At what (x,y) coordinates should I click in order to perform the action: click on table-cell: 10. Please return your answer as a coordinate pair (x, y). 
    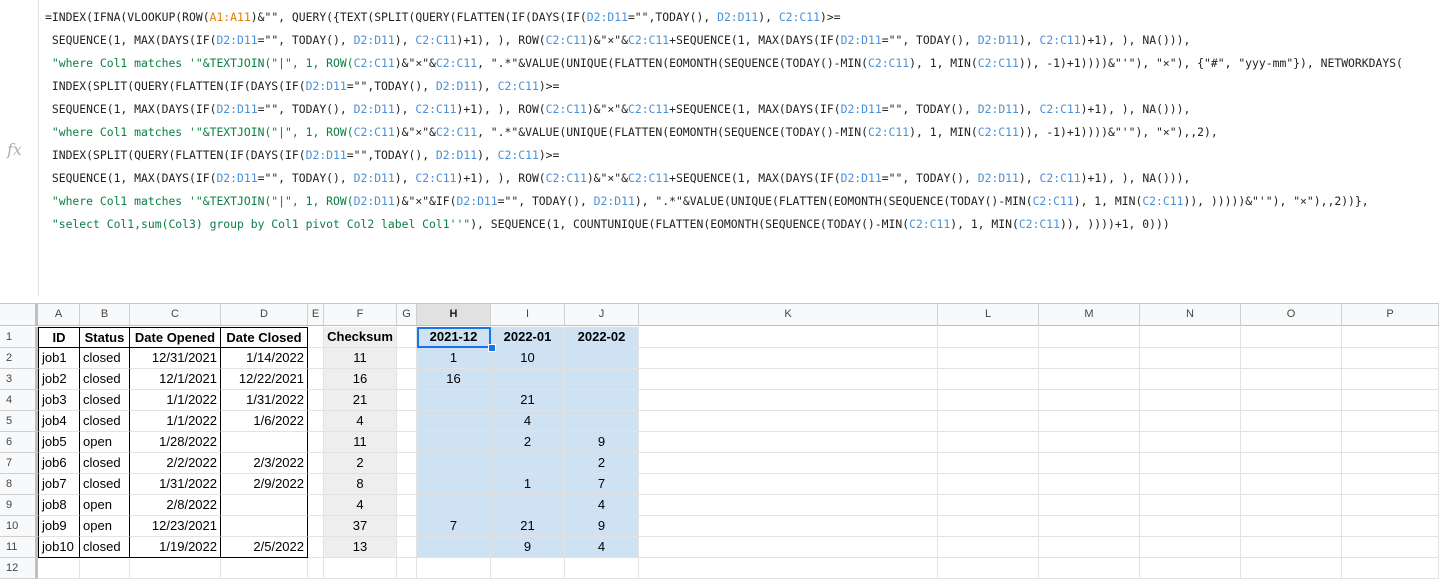
    Looking at the image, I should click on (528, 358).